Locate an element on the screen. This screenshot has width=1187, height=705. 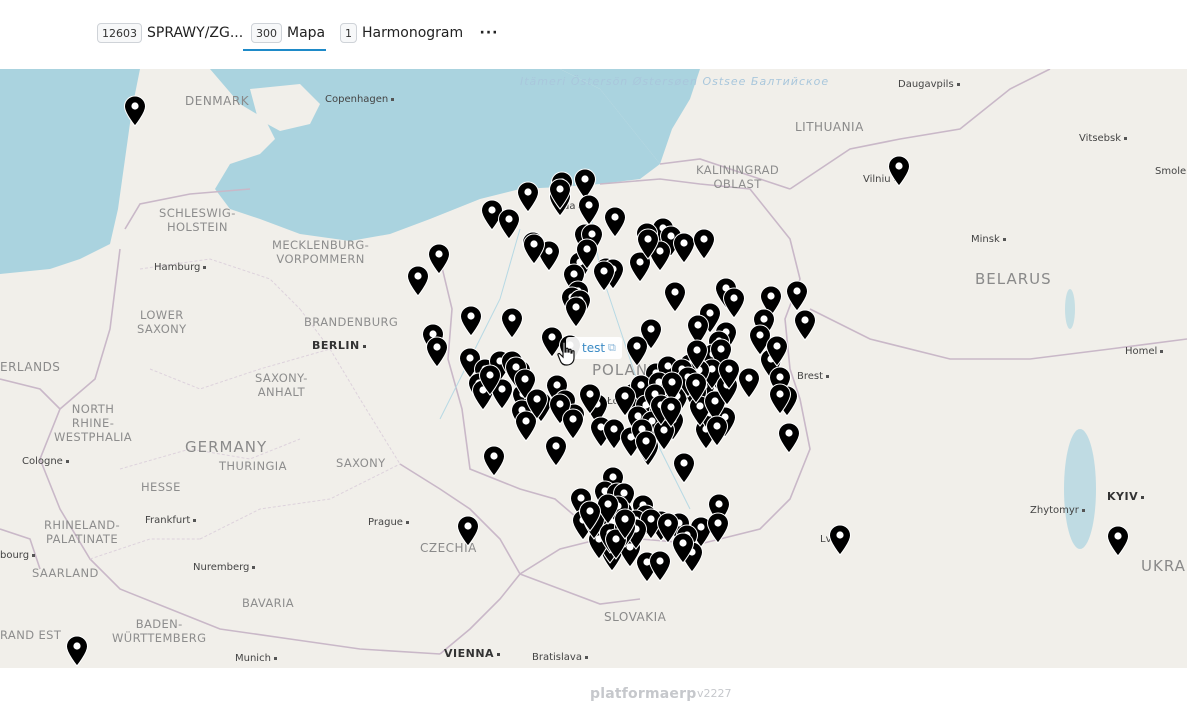
app-version: v2227 is located at coordinates (714, 693).